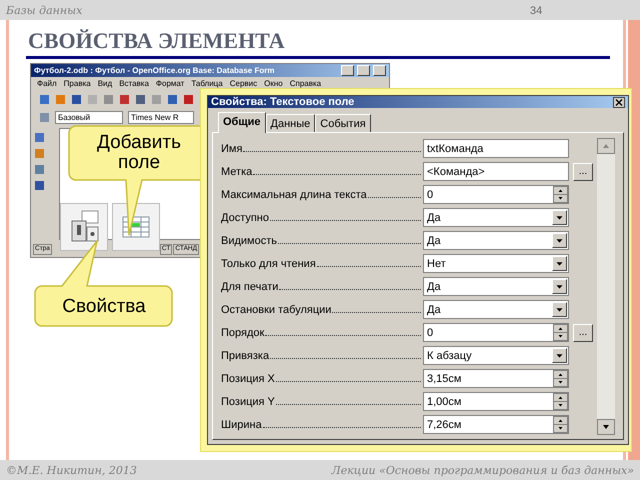 This screenshot has height=480, width=640. Describe the element at coordinates (276, 310) in the screenshot. I see `property-label: Остановки табуляции` at that location.